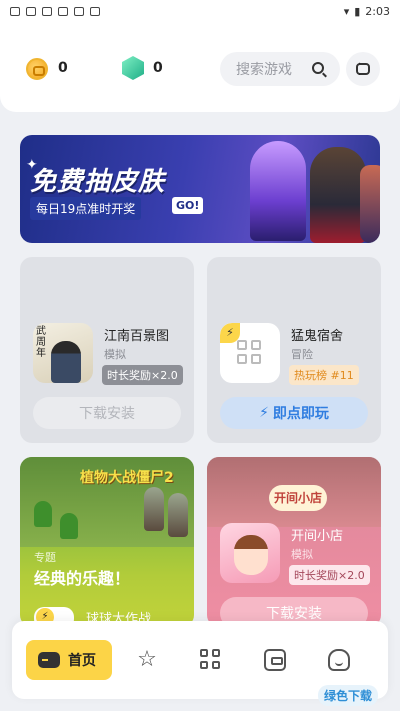 The height and width of the screenshot is (711, 400). What do you see at coordinates (45, 557) in the screenshot?
I see `topic-label: 专题` at bounding box center [45, 557].